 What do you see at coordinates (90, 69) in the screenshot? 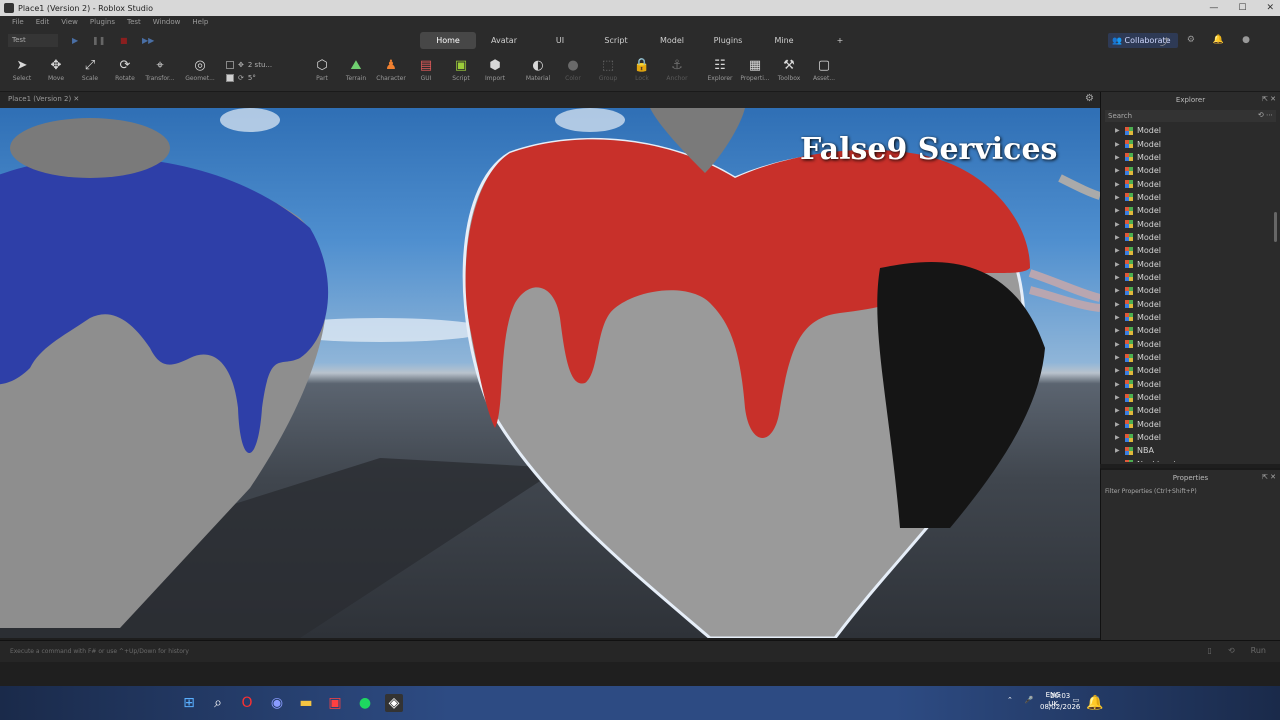
I see `scale-tool: ⤢ Scale` at bounding box center [90, 69].